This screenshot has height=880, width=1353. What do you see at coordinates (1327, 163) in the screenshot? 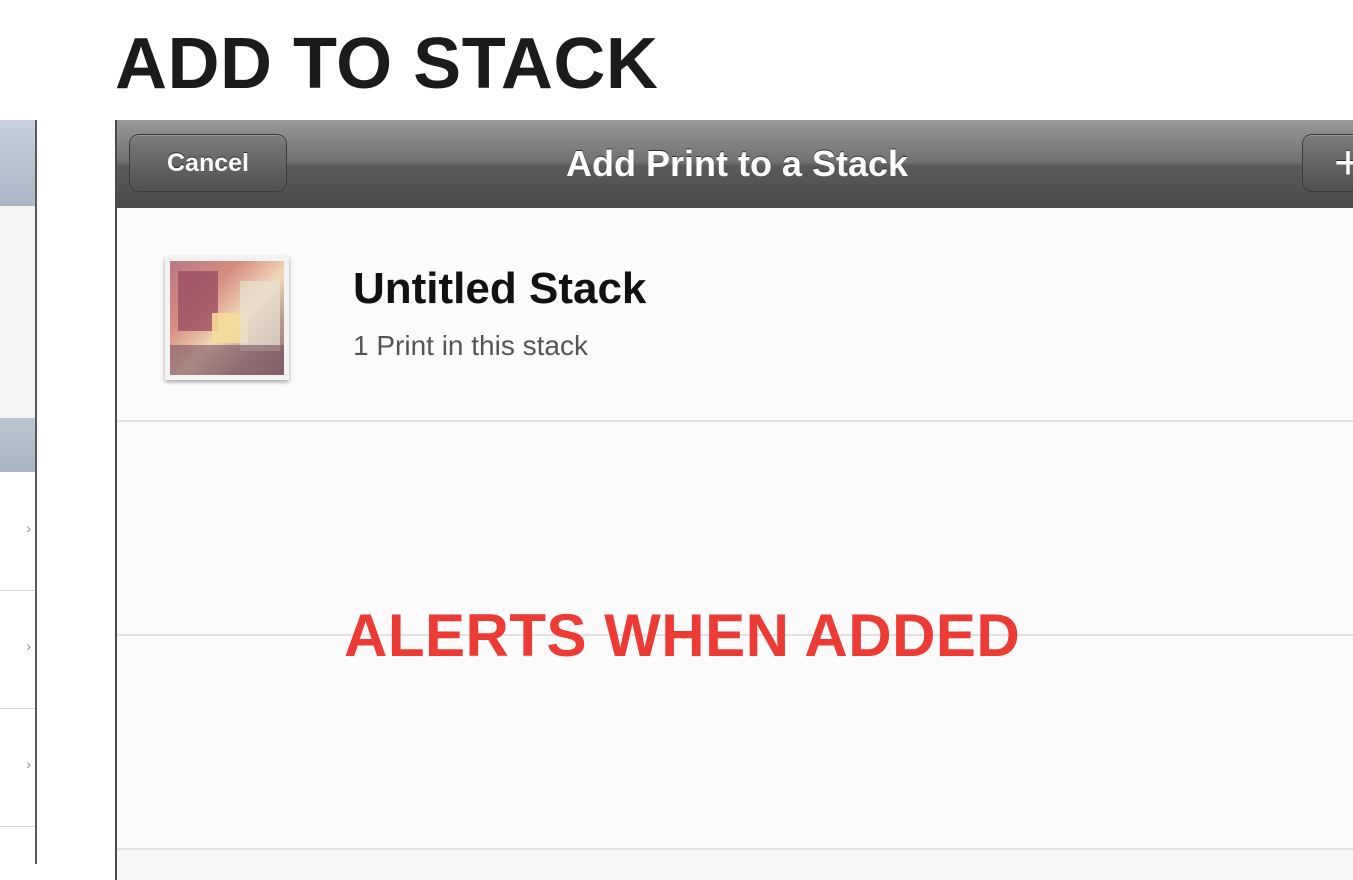
I see `add-stack-button: +` at bounding box center [1327, 163].